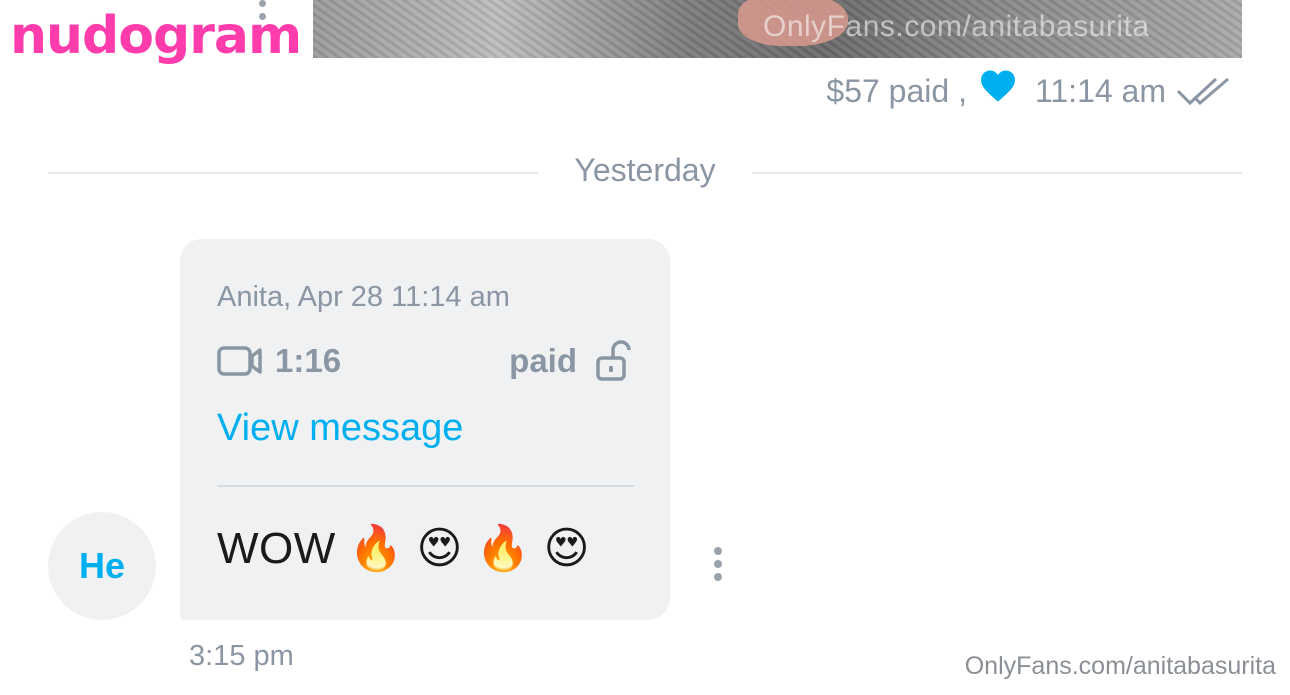  What do you see at coordinates (241, 656) in the screenshot?
I see `message-sent-time: 3:15 pm` at bounding box center [241, 656].